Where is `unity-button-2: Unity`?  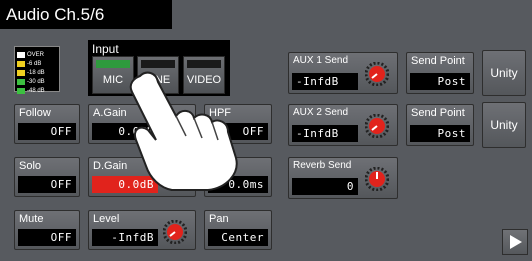 unity-button-2: Unity is located at coordinates (504, 125).